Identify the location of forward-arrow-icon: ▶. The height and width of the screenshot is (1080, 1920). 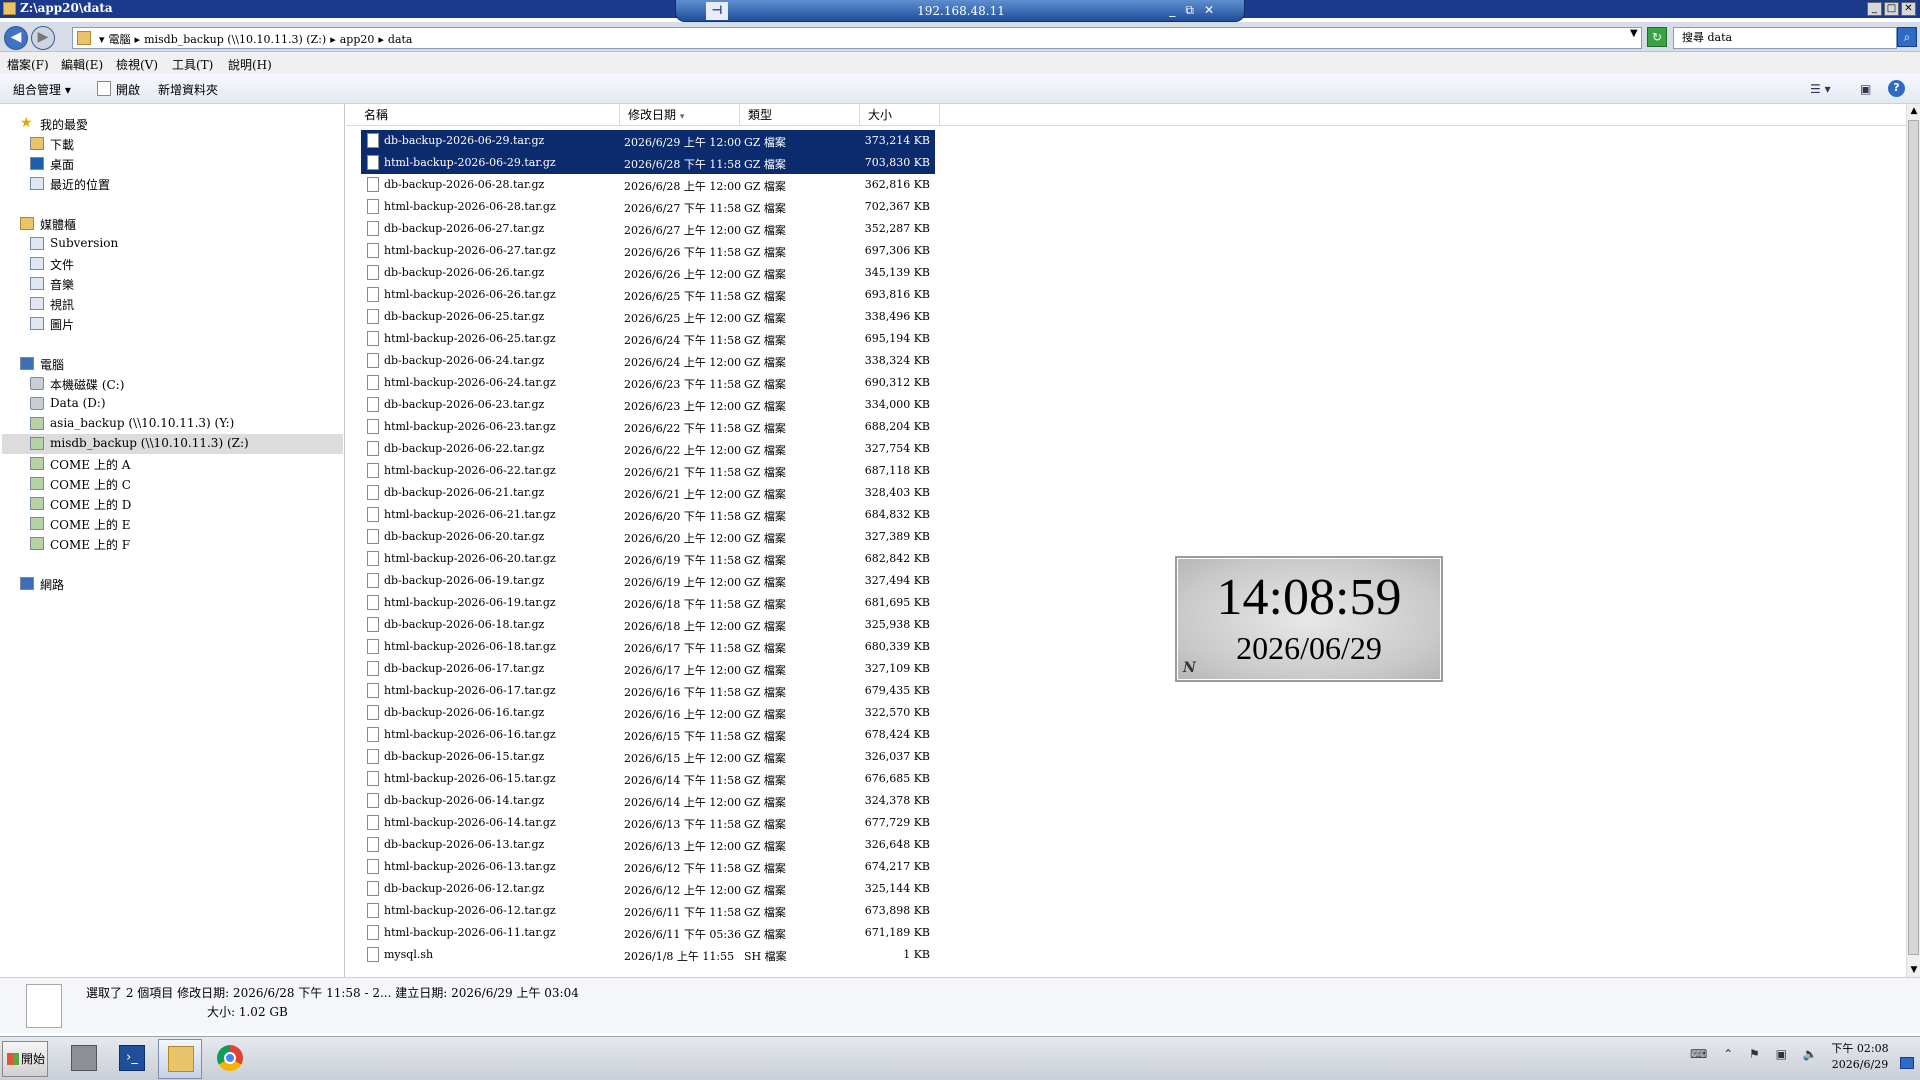
(43, 38).